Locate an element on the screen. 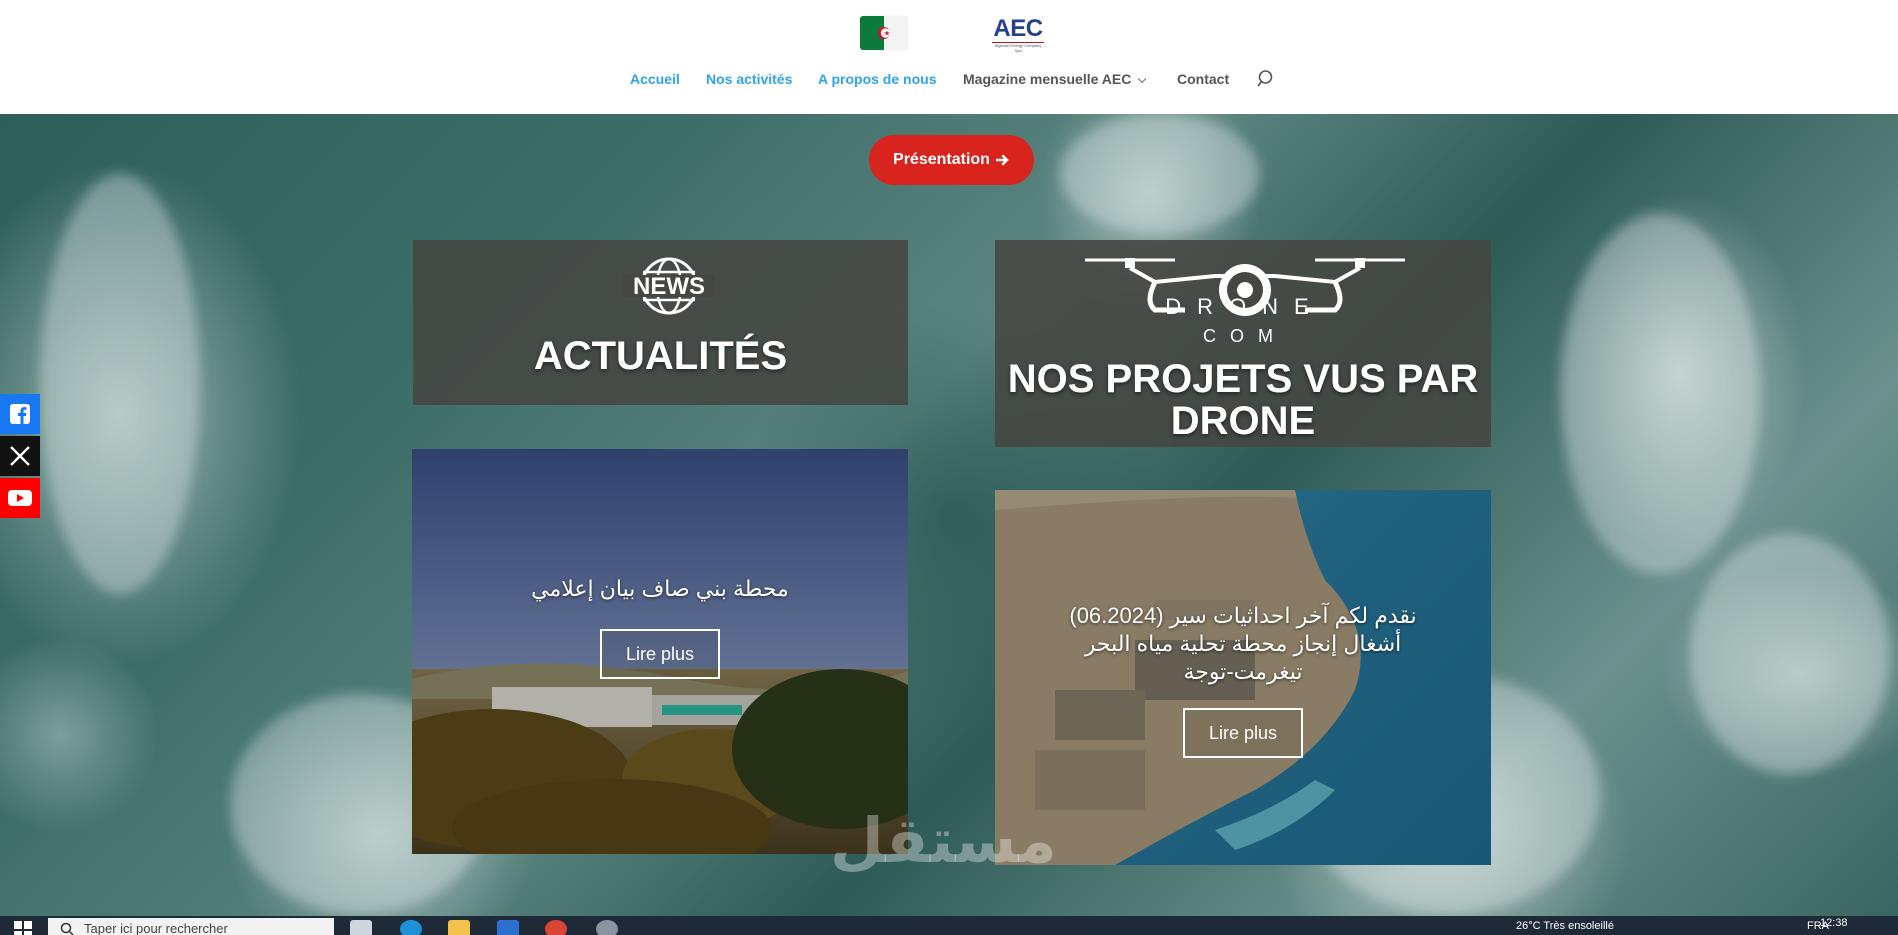 The image size is (1898, 935). youtube-share-button is located at coordinates (20, 498).